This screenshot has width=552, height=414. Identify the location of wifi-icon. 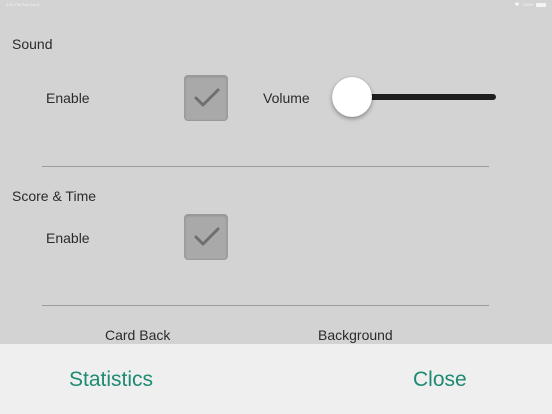
(517, 4).